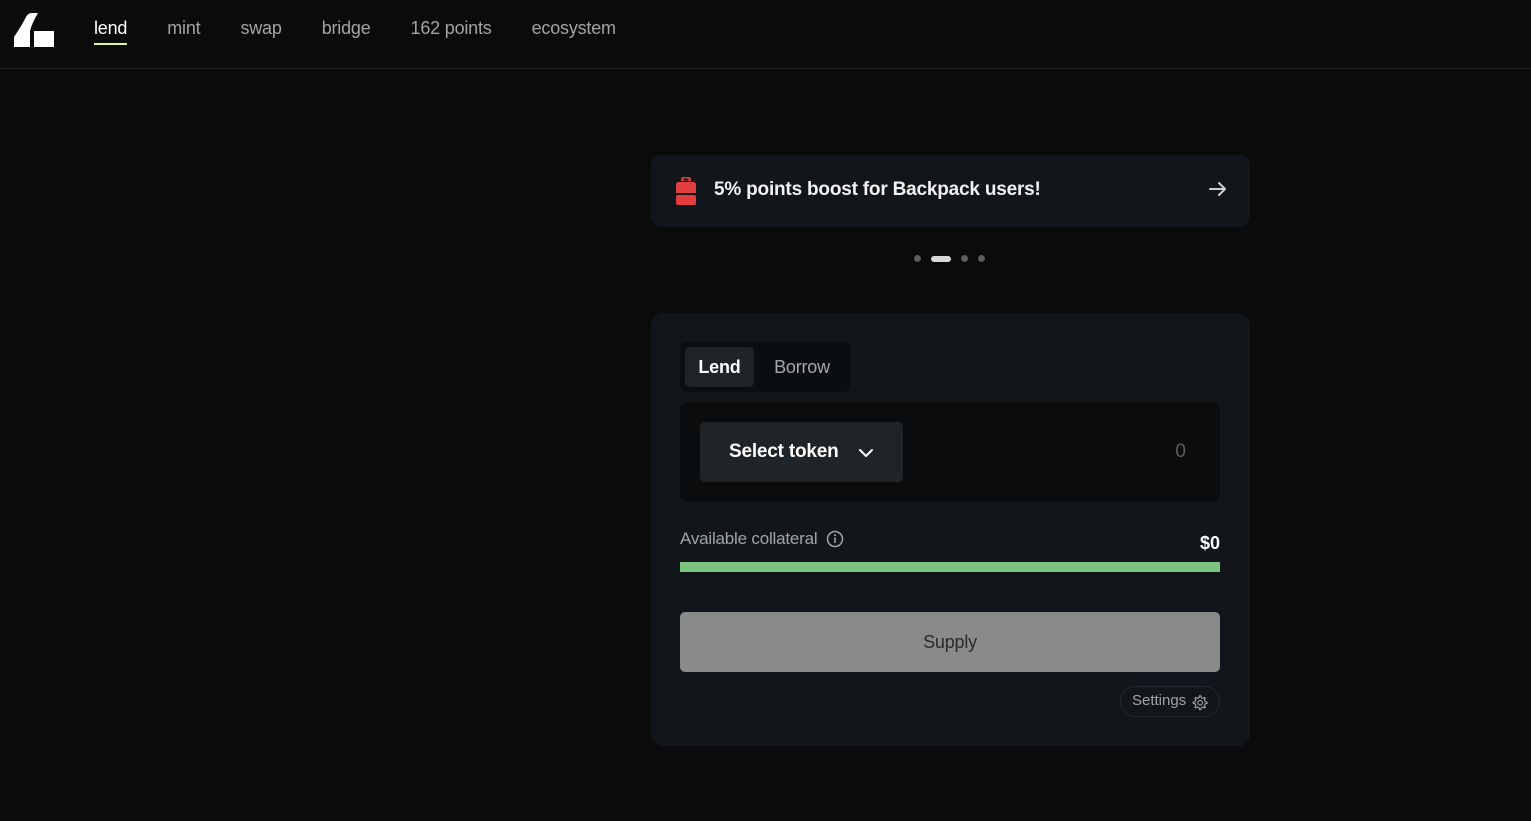 The image size is (1531, 821). I want to click on app-logo-icon, so click(34, 30).